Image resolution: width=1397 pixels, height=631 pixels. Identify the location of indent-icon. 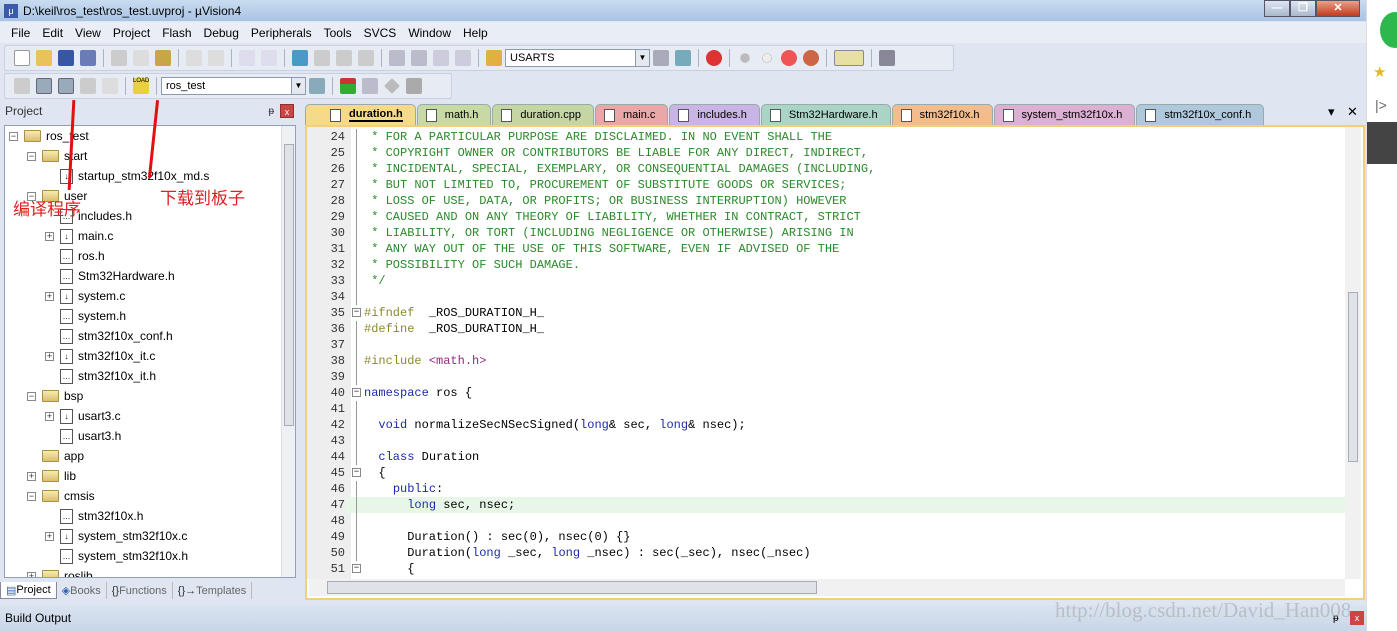
(397, 58).